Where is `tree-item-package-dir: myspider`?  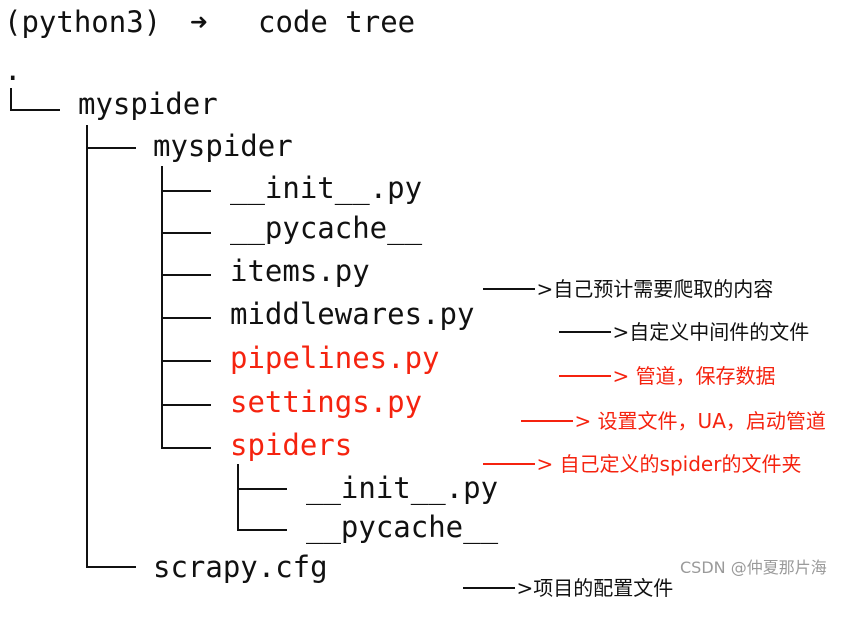 tree-item-package-dir: myspider is located at coordinates (223, 146).